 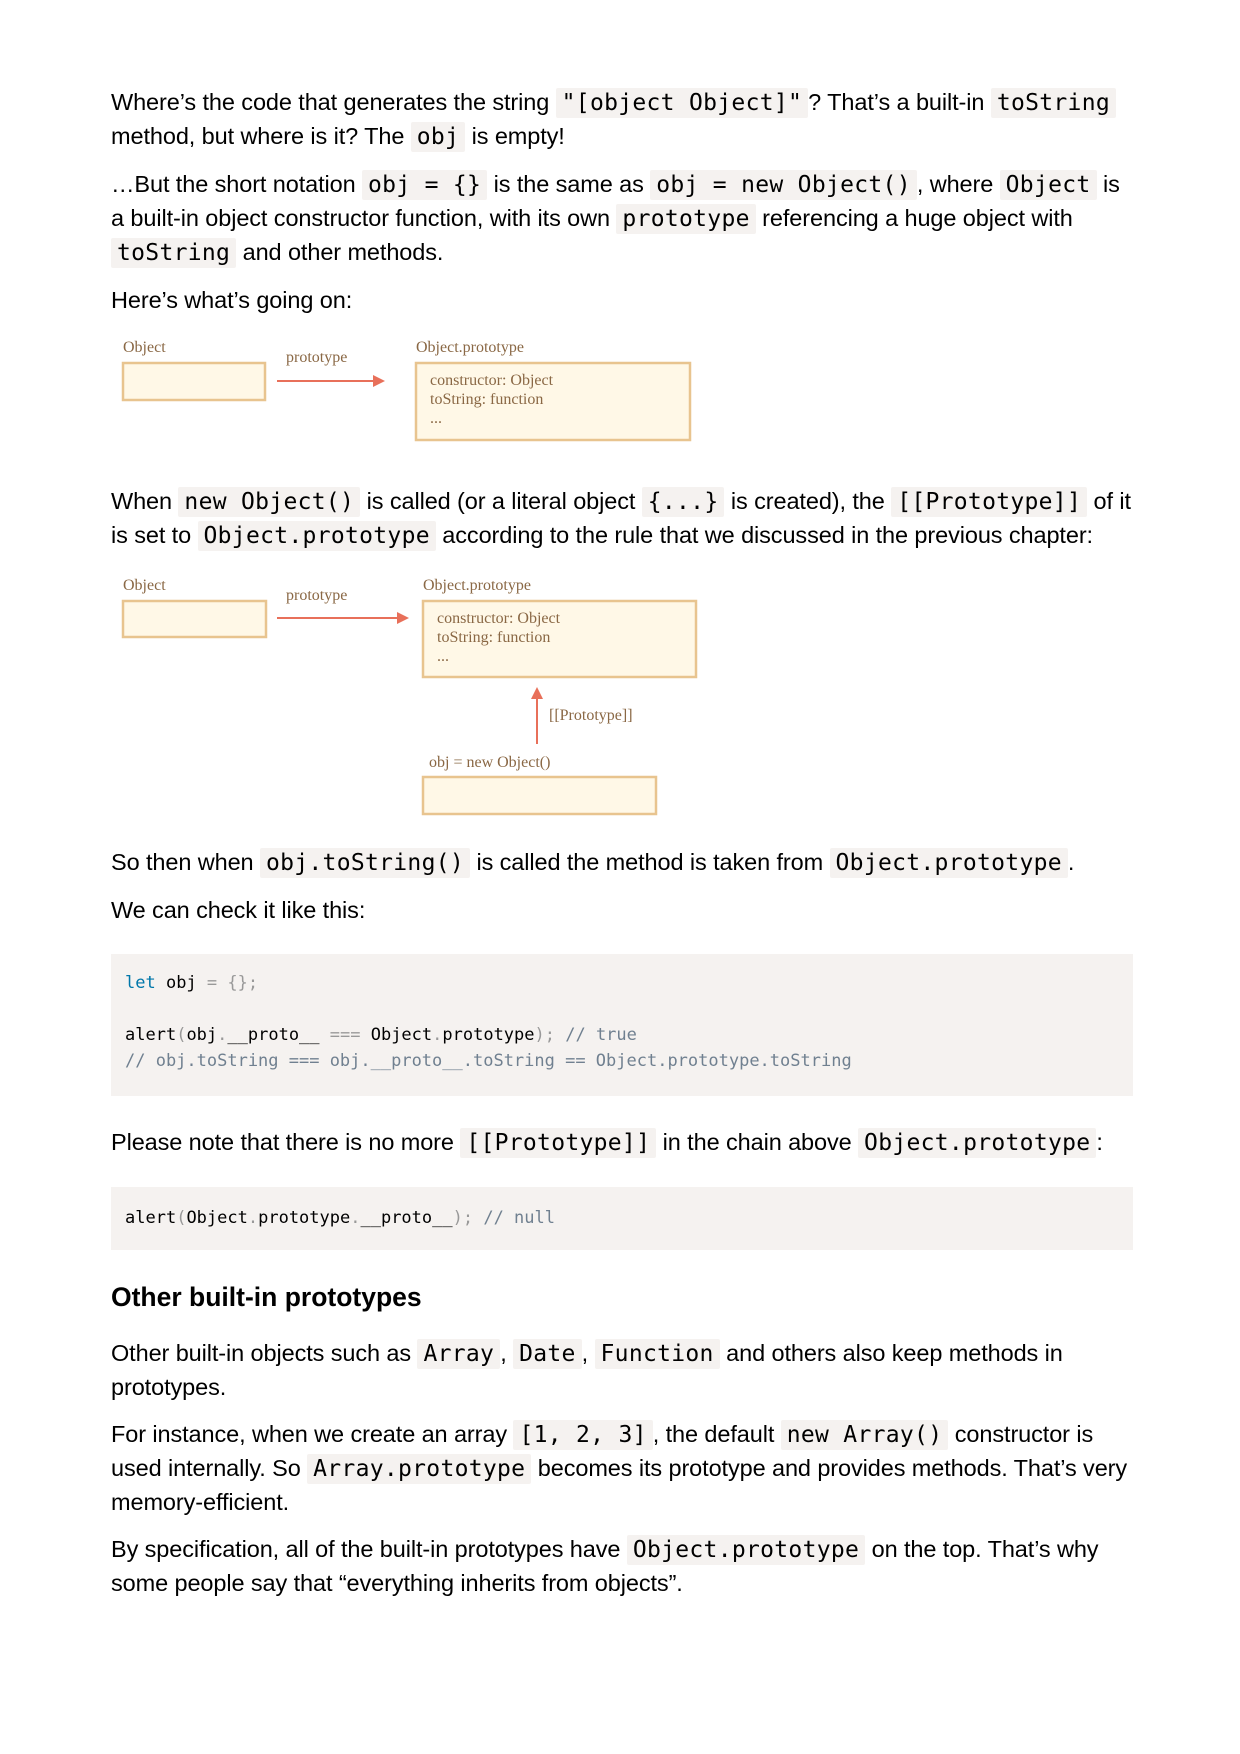 I want to click on text: is called the method is taken from, so click(x=650, y=862).